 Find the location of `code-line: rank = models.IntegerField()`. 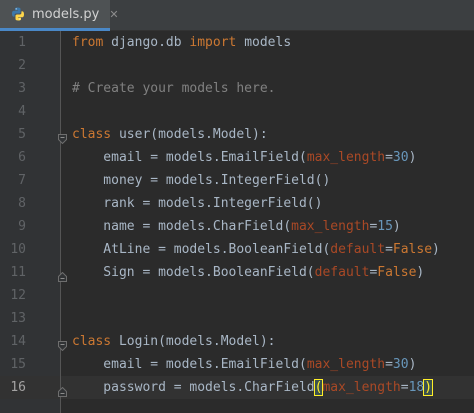

code-line: rank = models.IntegerField() is located at coordinates (267, 203).